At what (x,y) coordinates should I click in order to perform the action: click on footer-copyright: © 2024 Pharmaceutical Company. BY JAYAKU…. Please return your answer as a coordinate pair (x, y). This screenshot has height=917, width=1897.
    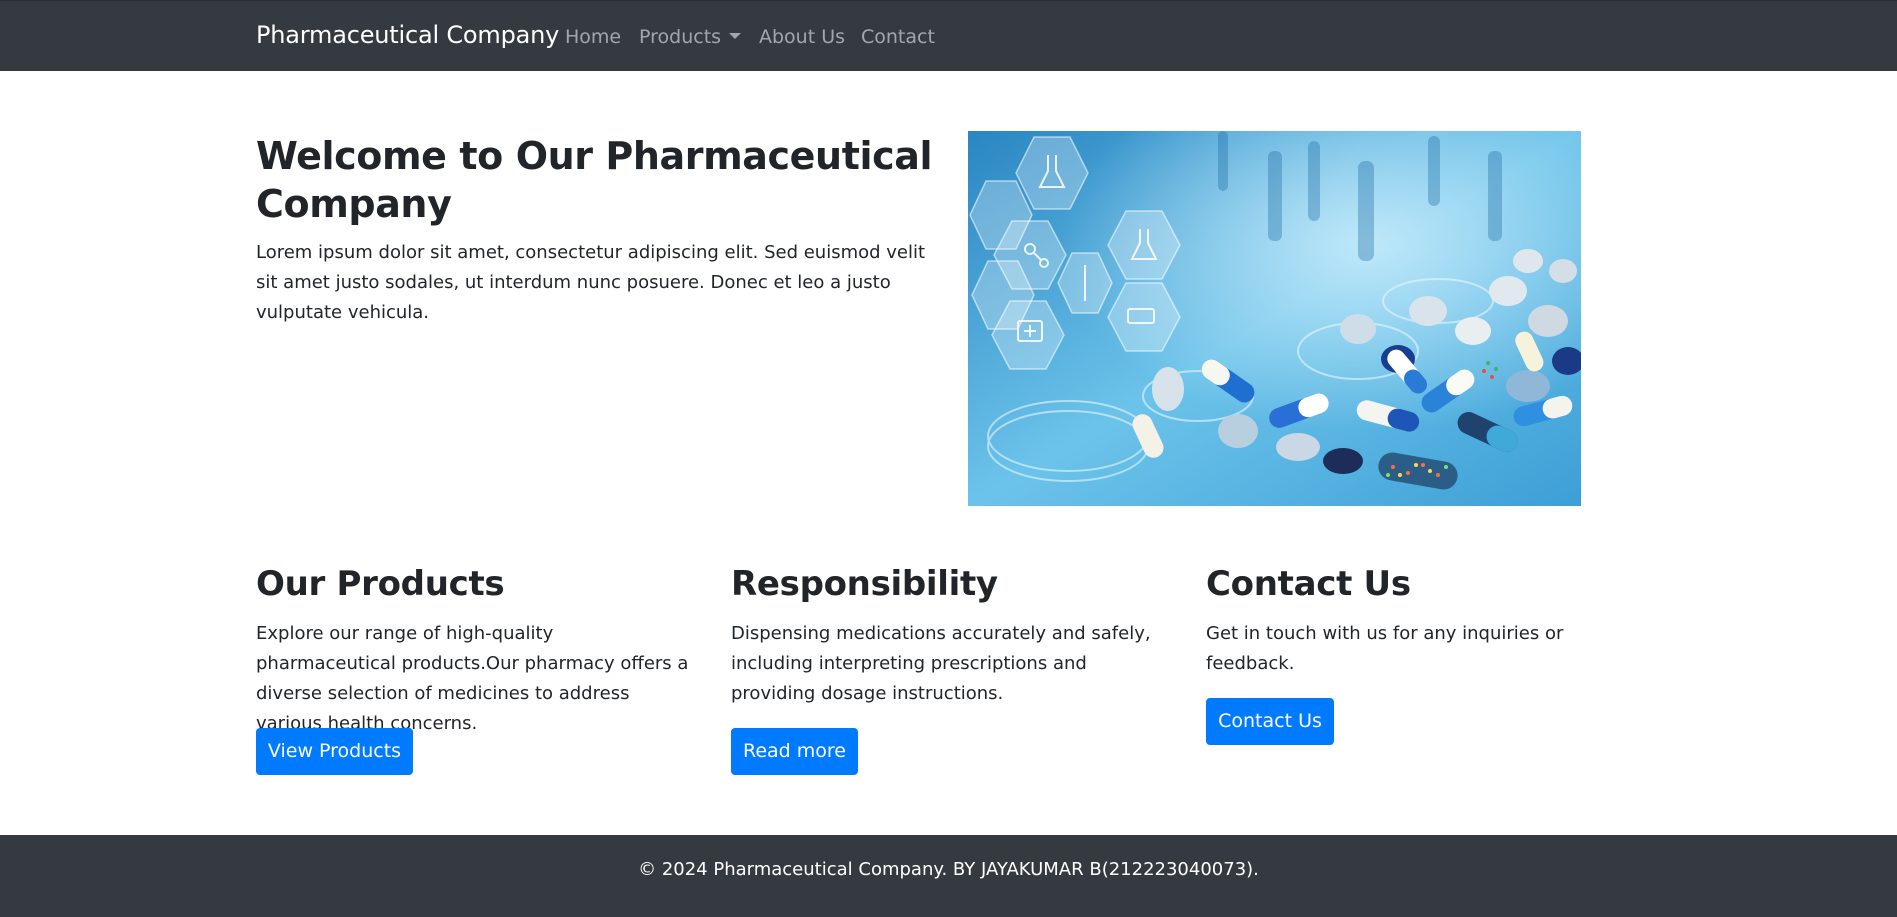
    Looking at the image, I should click on (948, 869).